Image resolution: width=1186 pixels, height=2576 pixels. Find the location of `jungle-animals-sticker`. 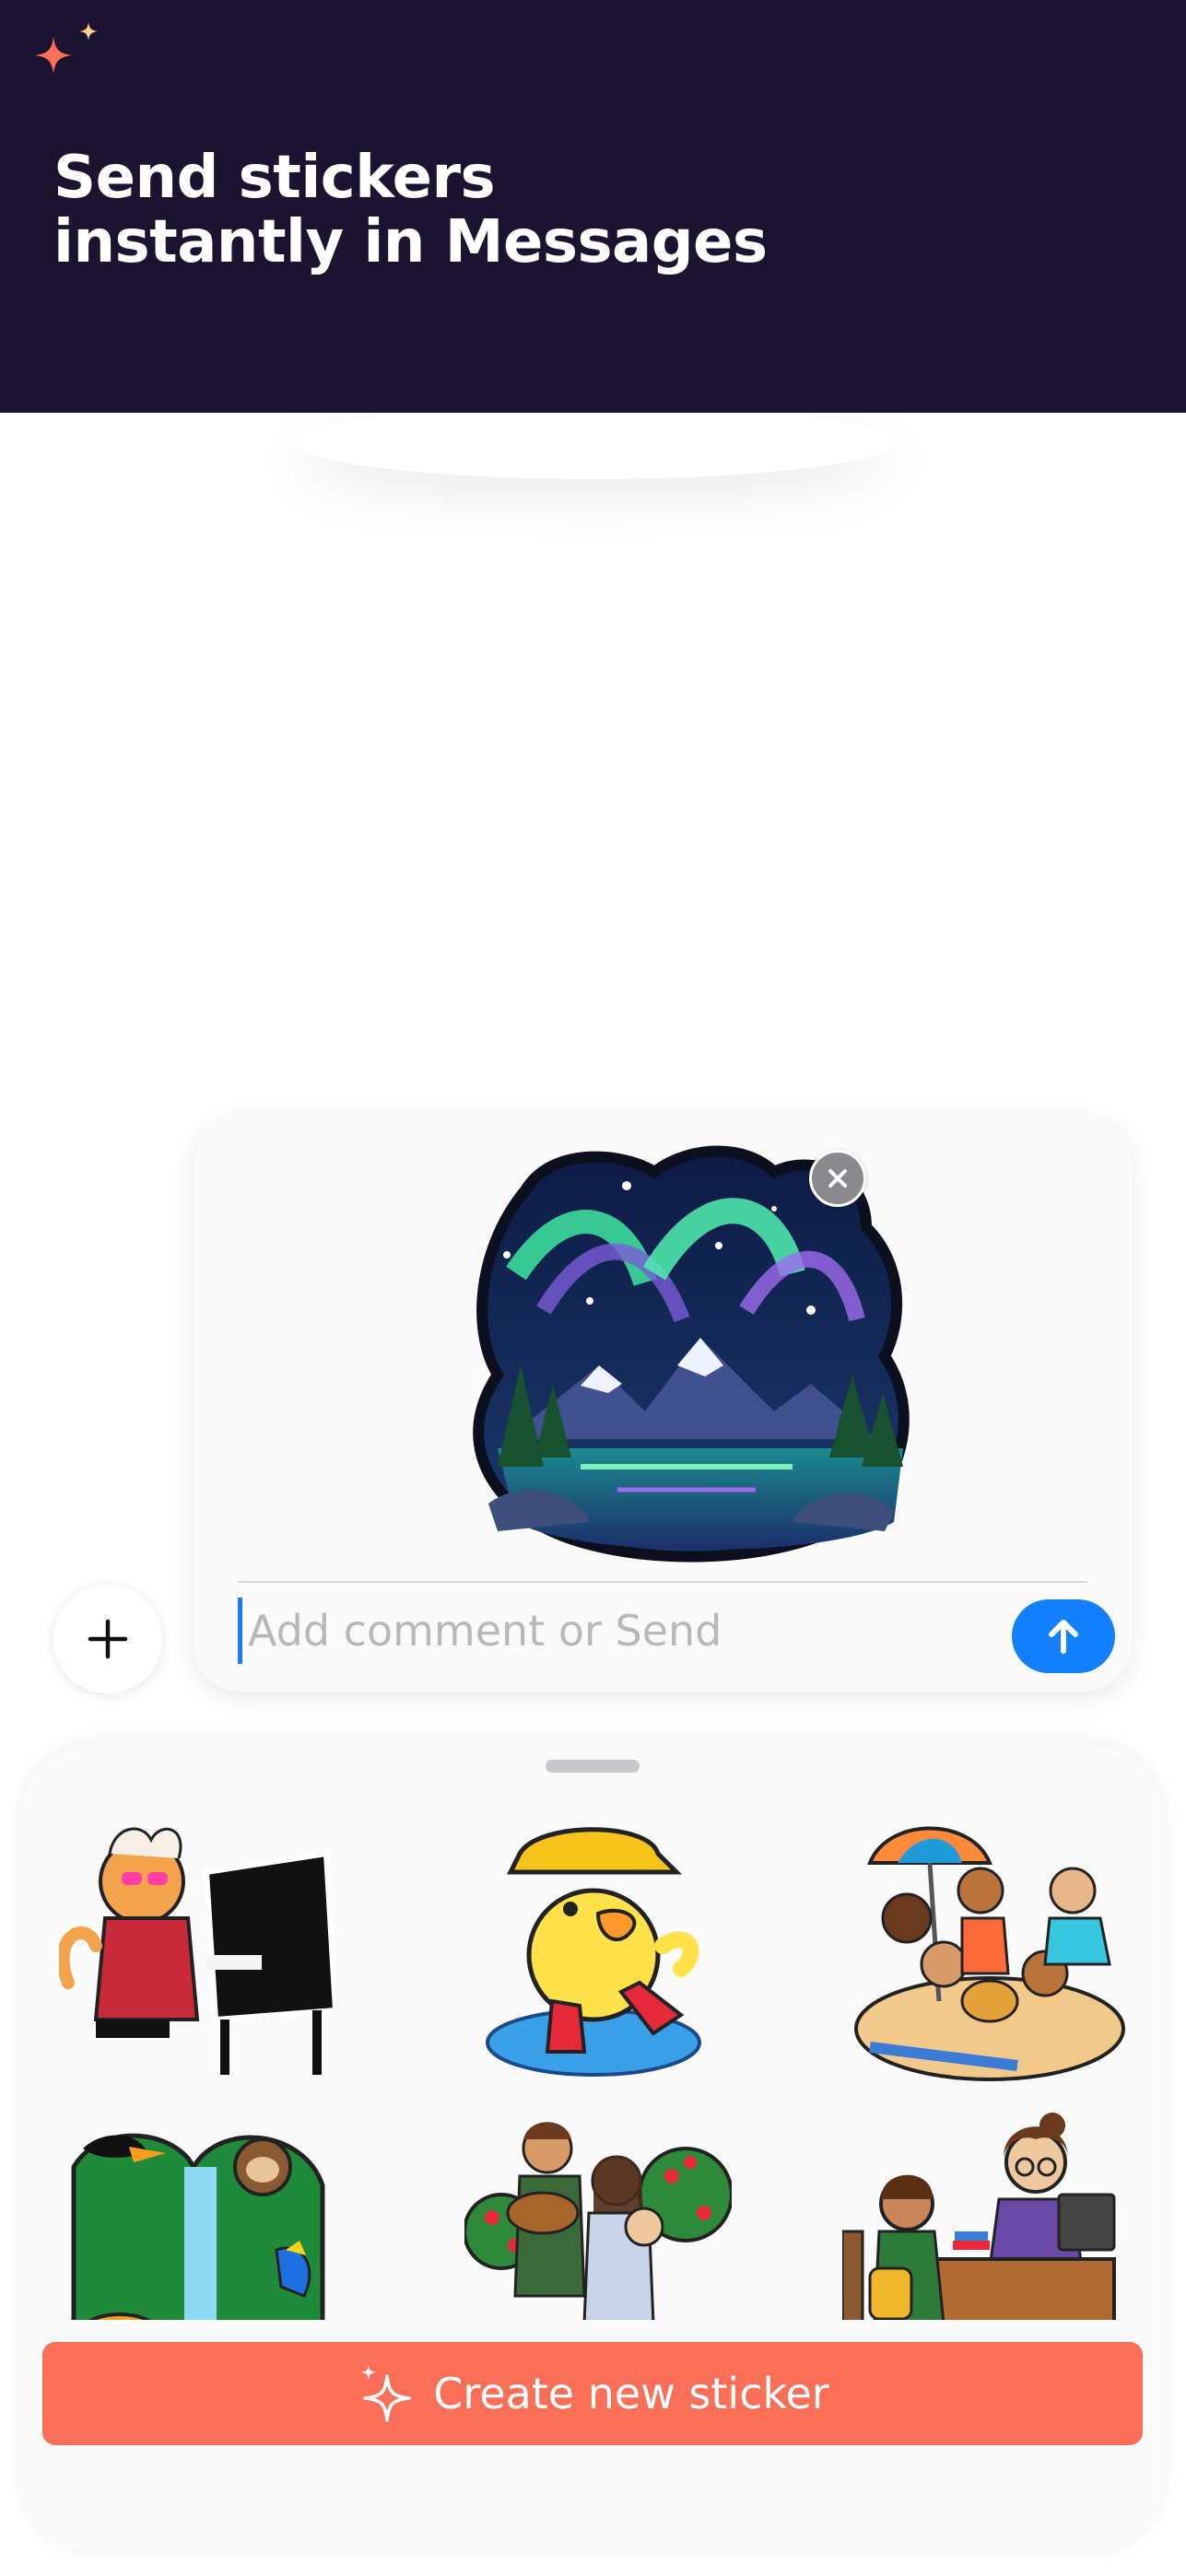

jungle-animals-sticker is located at coordinates (198, 2226).